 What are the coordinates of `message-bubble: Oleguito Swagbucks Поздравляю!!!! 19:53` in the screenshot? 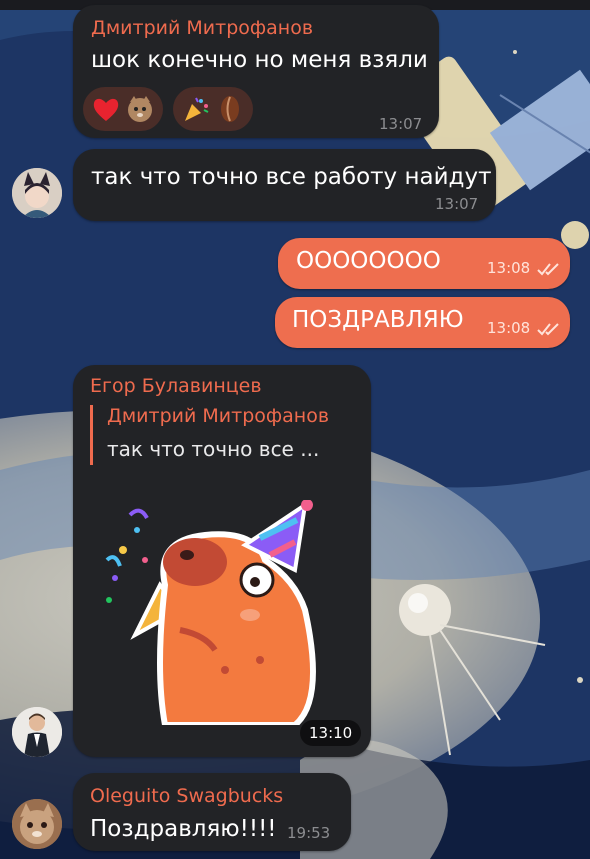 It's located at (212, 812).